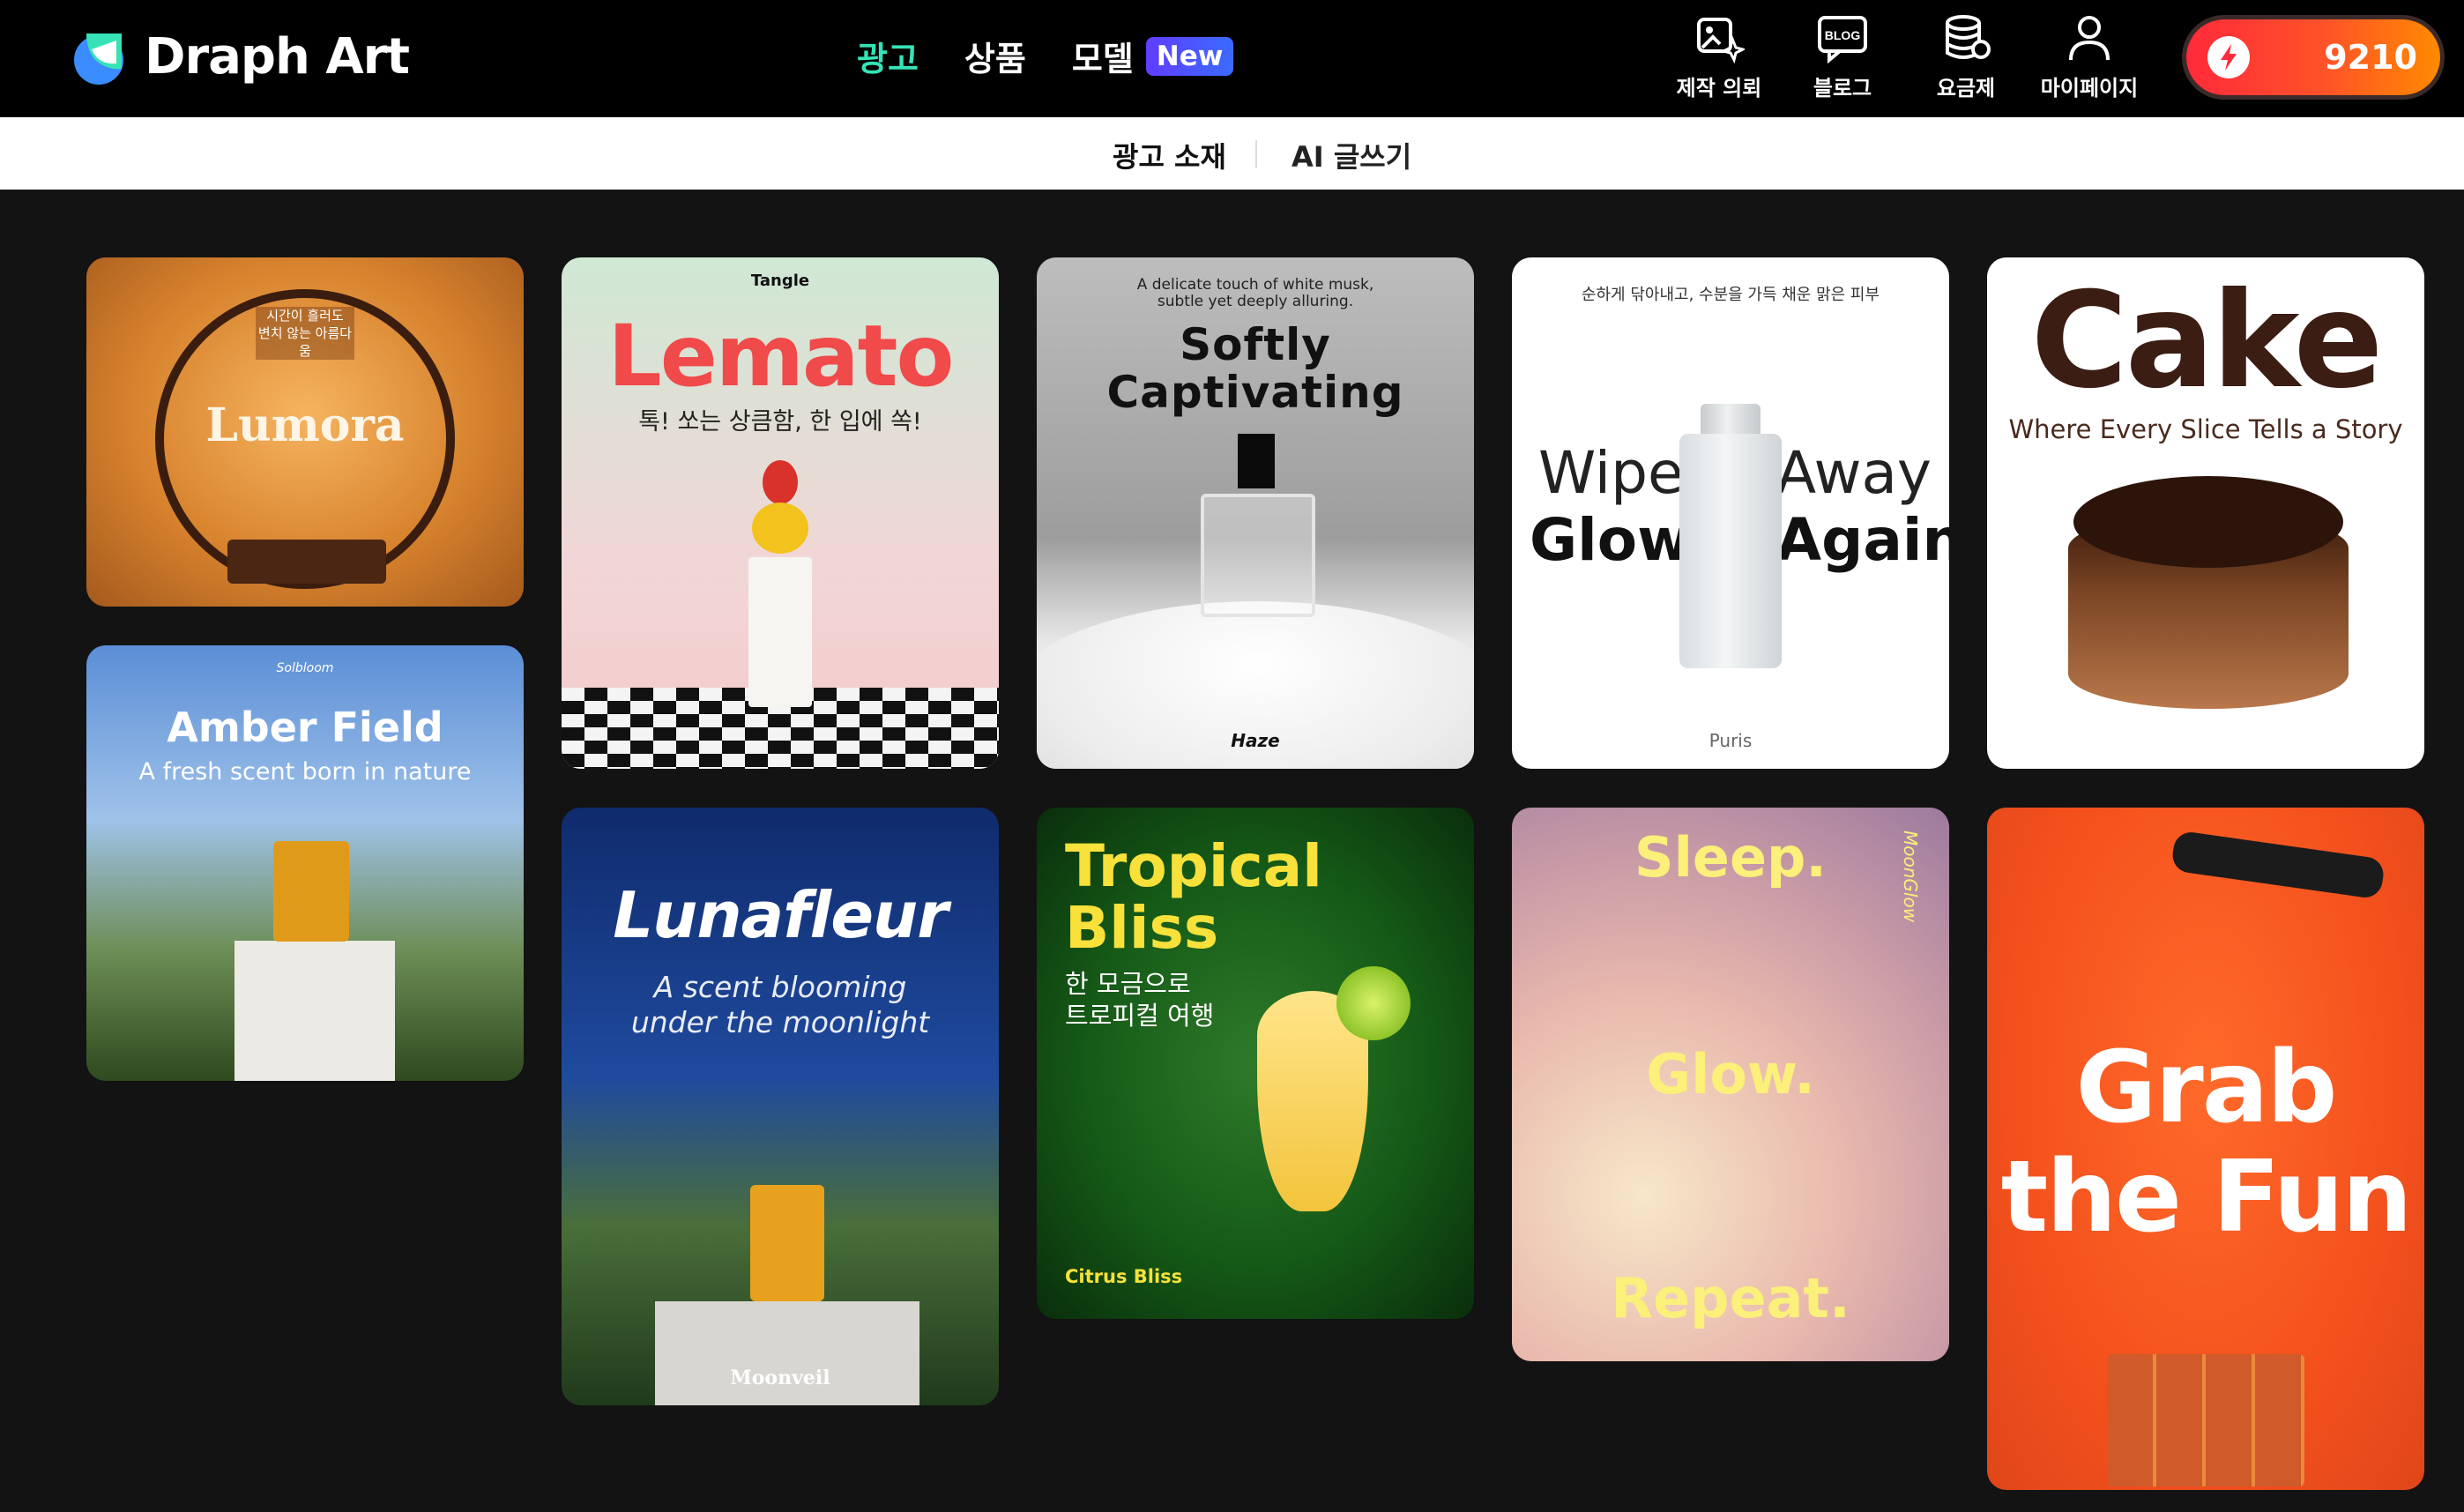 The width and height of the screenshot is (2464, 1512). Describe the element at coordinates (100, 57) in the screenshot. I see `draph-logo-icon` at that location.